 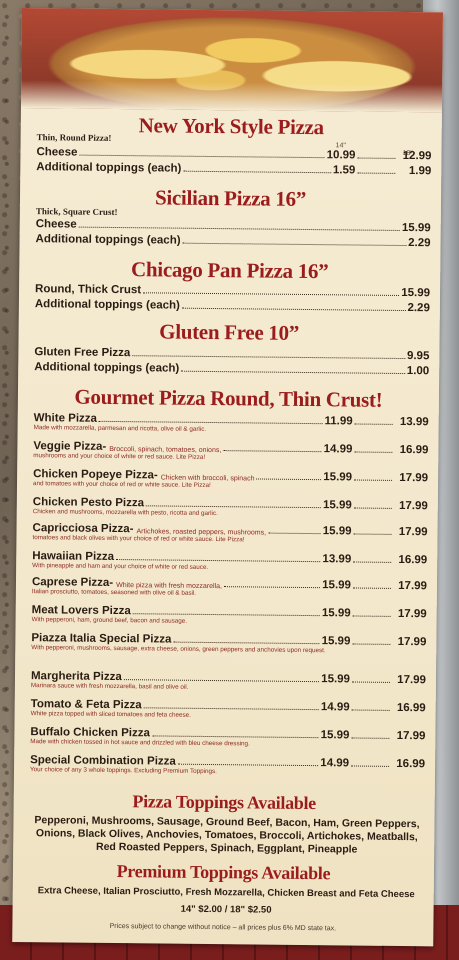 What do you see at coordinates (81, 611) in the screenshot?
I see `item-name: Meat Lovers Pizza` at bounding box center [81, 611].